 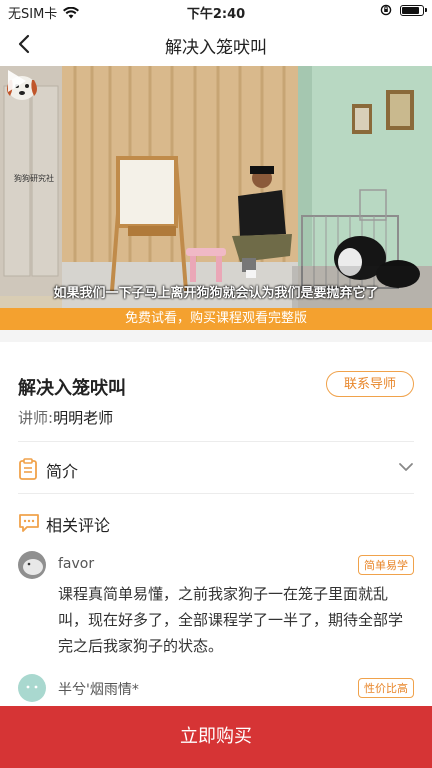 What do you see at coordinates (216, 469) in the screenshot?
I see `intro-section-toggle: 简介` at bounding box center [216, 469].